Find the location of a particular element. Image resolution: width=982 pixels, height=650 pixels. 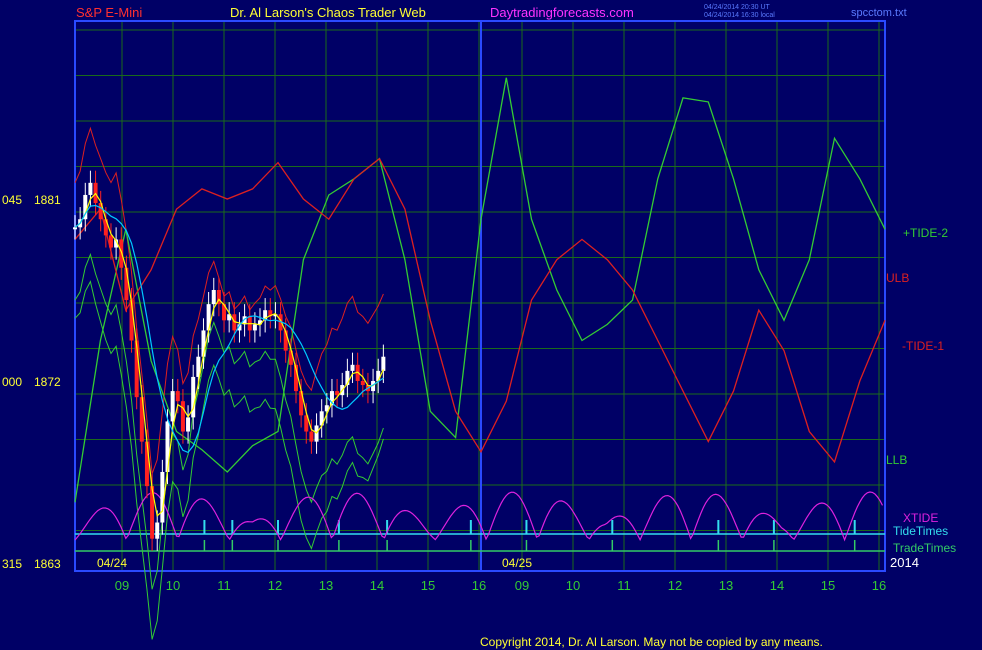

site-title: Dr. Al Larson's Chaos Trader Web is located at coordinates (328, 12).